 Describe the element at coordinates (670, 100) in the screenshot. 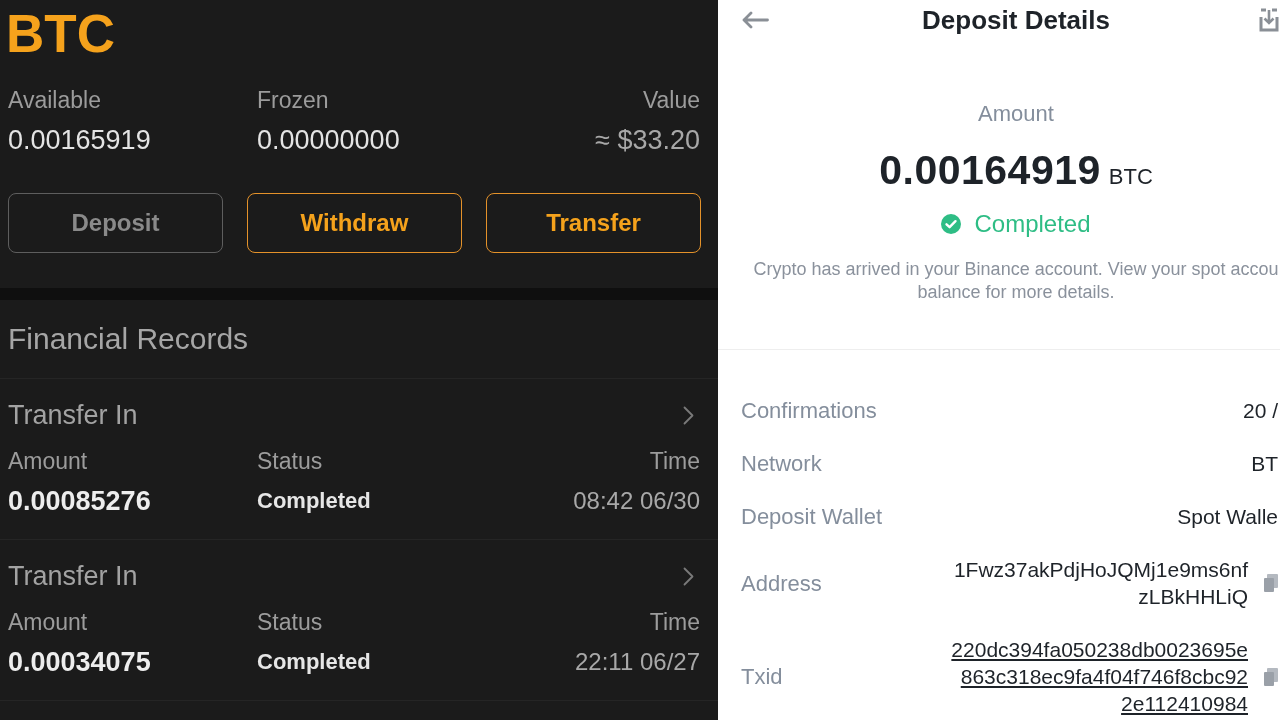

I see `balance-label: Value` at that location.